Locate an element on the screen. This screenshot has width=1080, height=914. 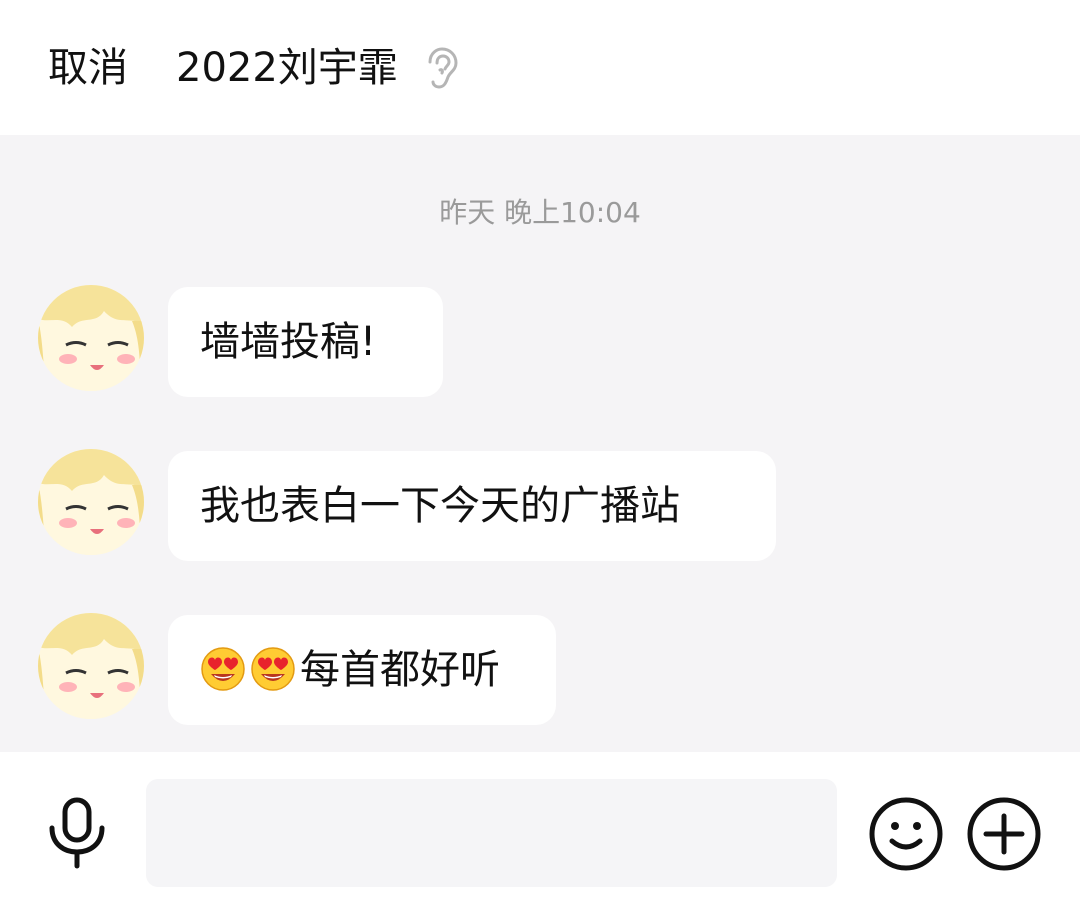
cancel-button: 取消 is located at coordinates (88, 68).